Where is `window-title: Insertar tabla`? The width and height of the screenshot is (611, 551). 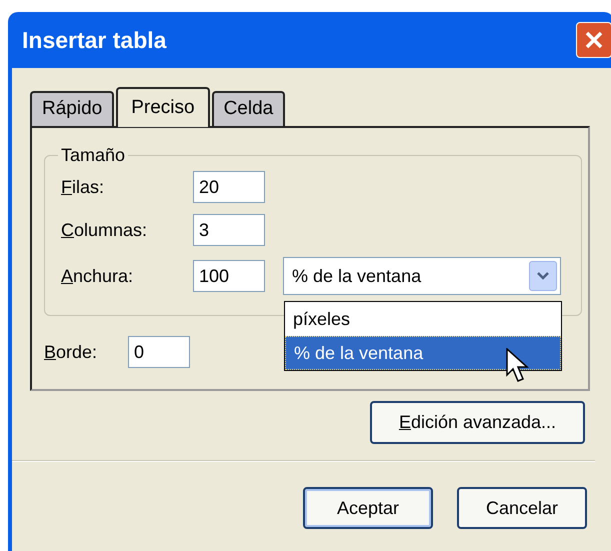
window-title: Insertar tabla is located at coordinates (94, 40).